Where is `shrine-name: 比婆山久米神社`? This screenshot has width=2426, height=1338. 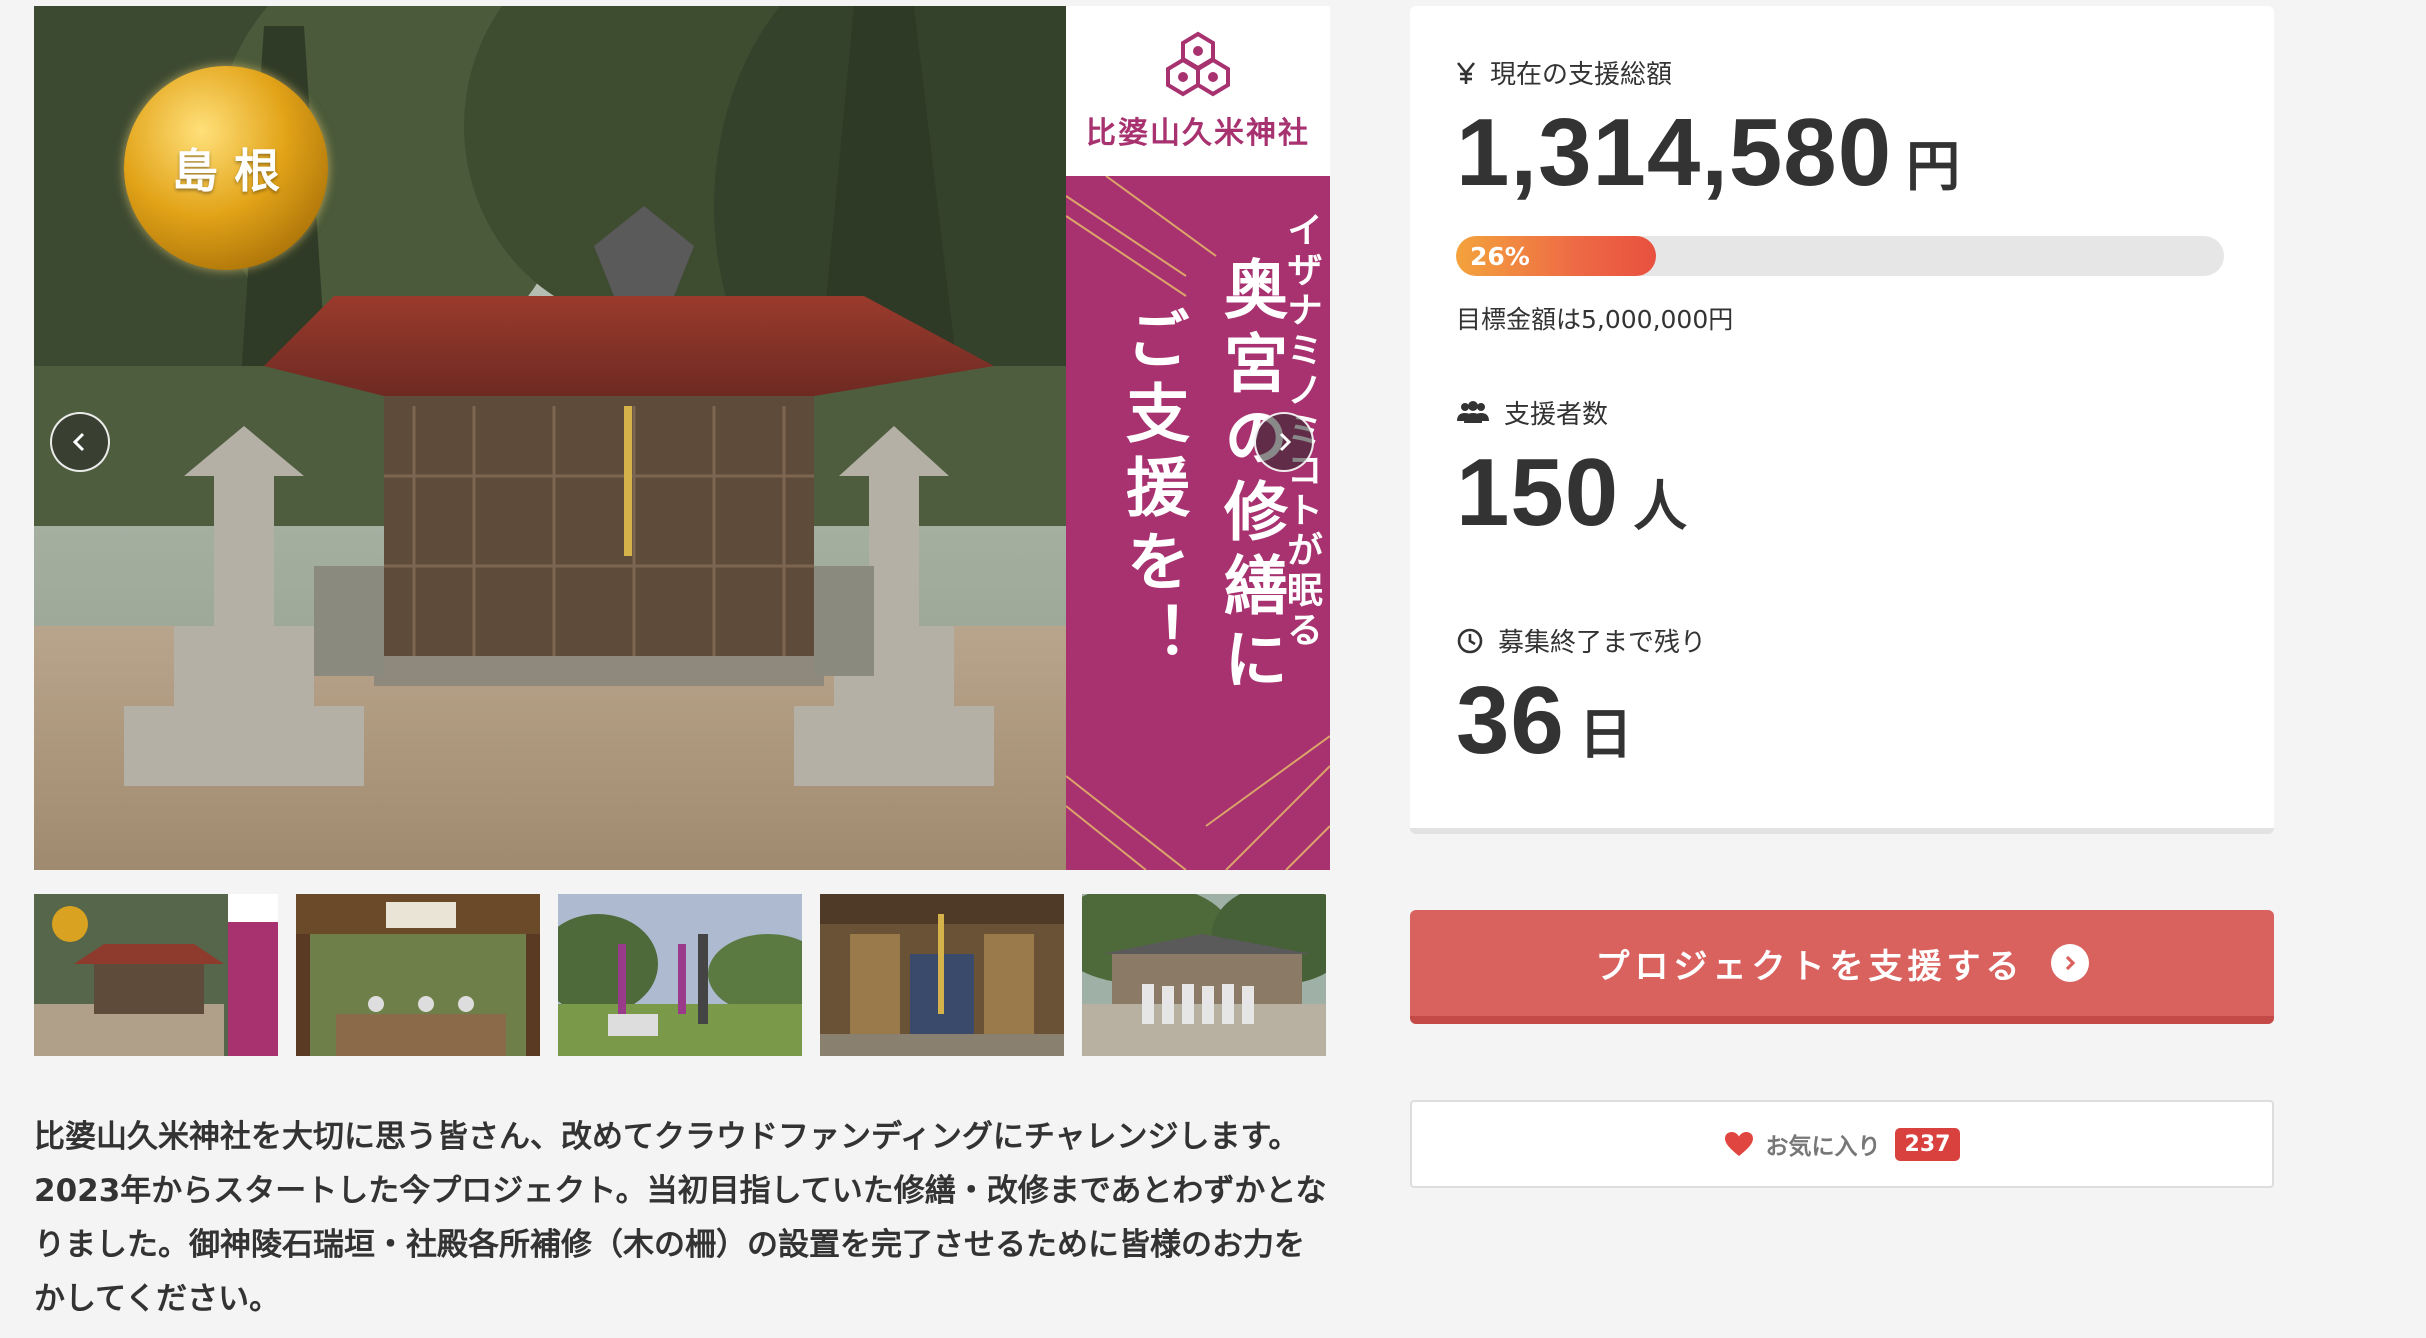
shrine-name: 比婆山久米神社 is located at coordinates (1198, 133).